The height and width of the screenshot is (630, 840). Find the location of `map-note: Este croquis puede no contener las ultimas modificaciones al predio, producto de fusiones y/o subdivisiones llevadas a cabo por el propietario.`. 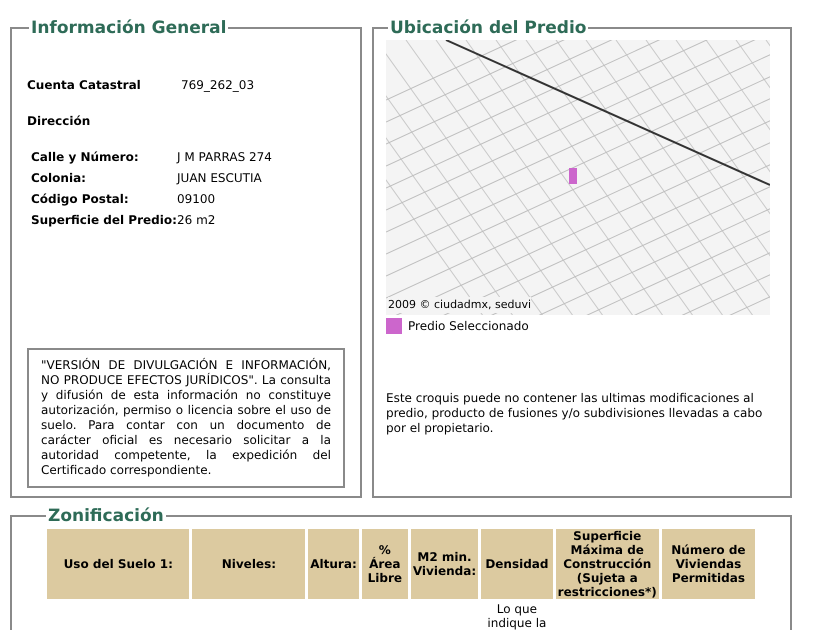

map-note: Este croquis puede no contener las ultimas modificaciones al predio, producto de fusiones y/o subdivisiones llevadas a cabo por el propietario. is located at coordinates (575, 413).